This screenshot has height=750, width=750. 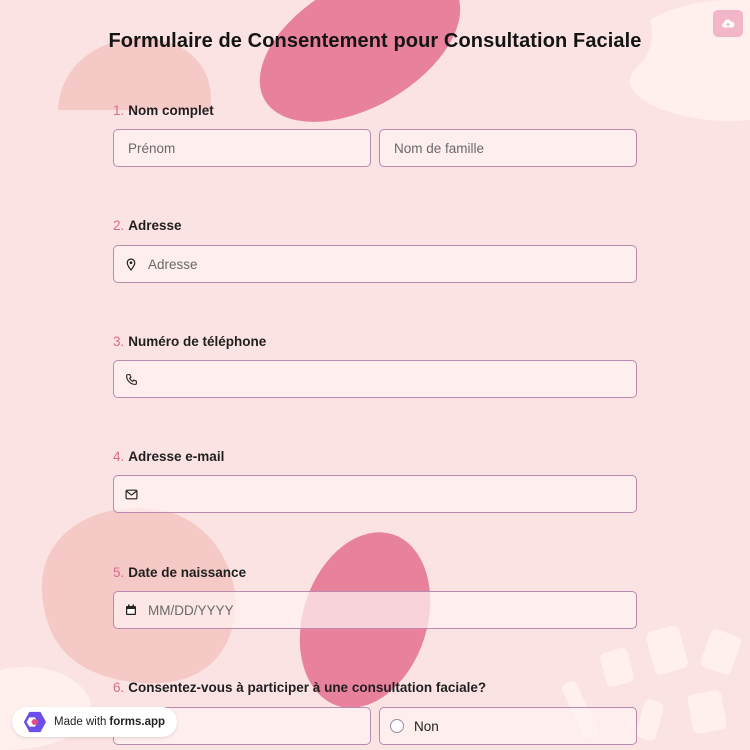 What do you see at coordinates (439, 148) in the screenshot?
I see `input-placeholder: Nom de famille` at bounding box center [439, 148].